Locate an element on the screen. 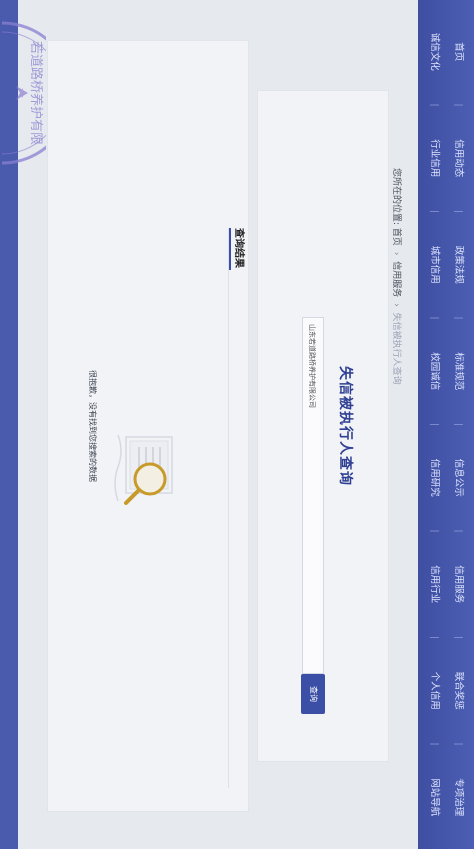  nav-item-credit-news: 信用动态 is located at coordinates (457, 158).